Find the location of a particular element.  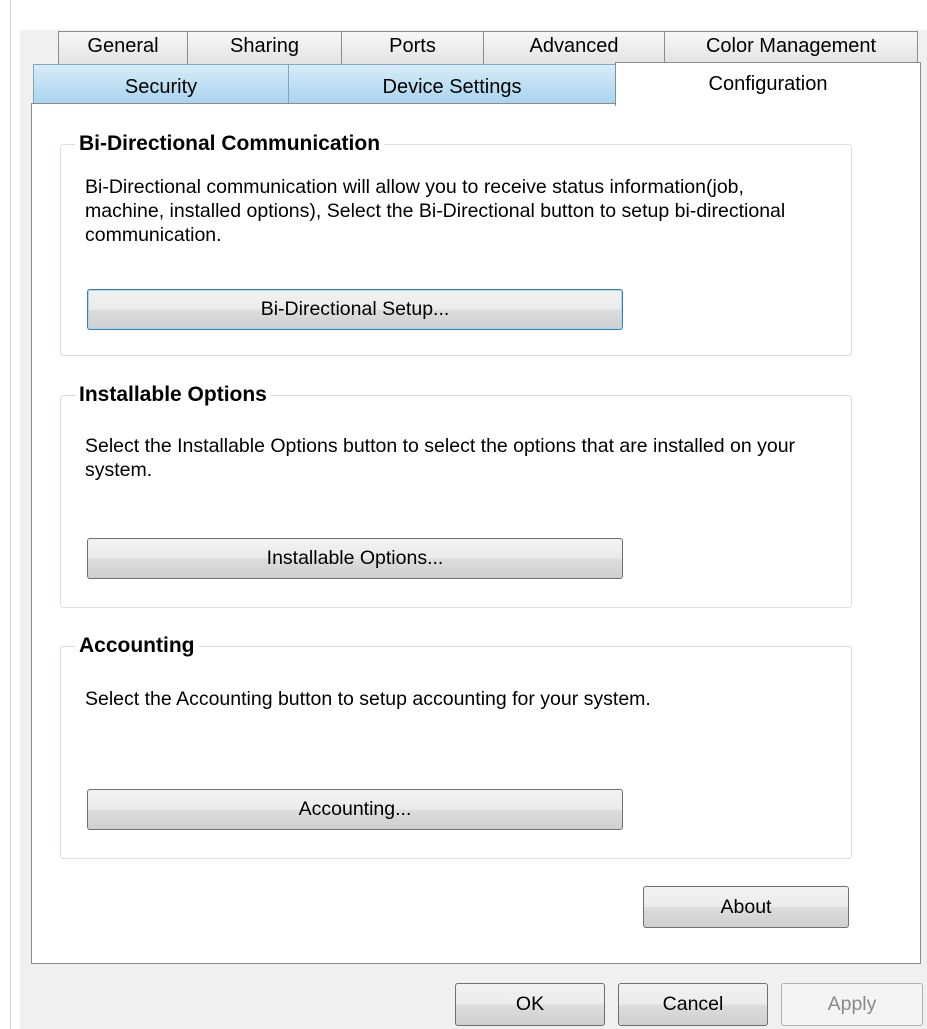

window-top-strip is located at coordinates (463, 15).